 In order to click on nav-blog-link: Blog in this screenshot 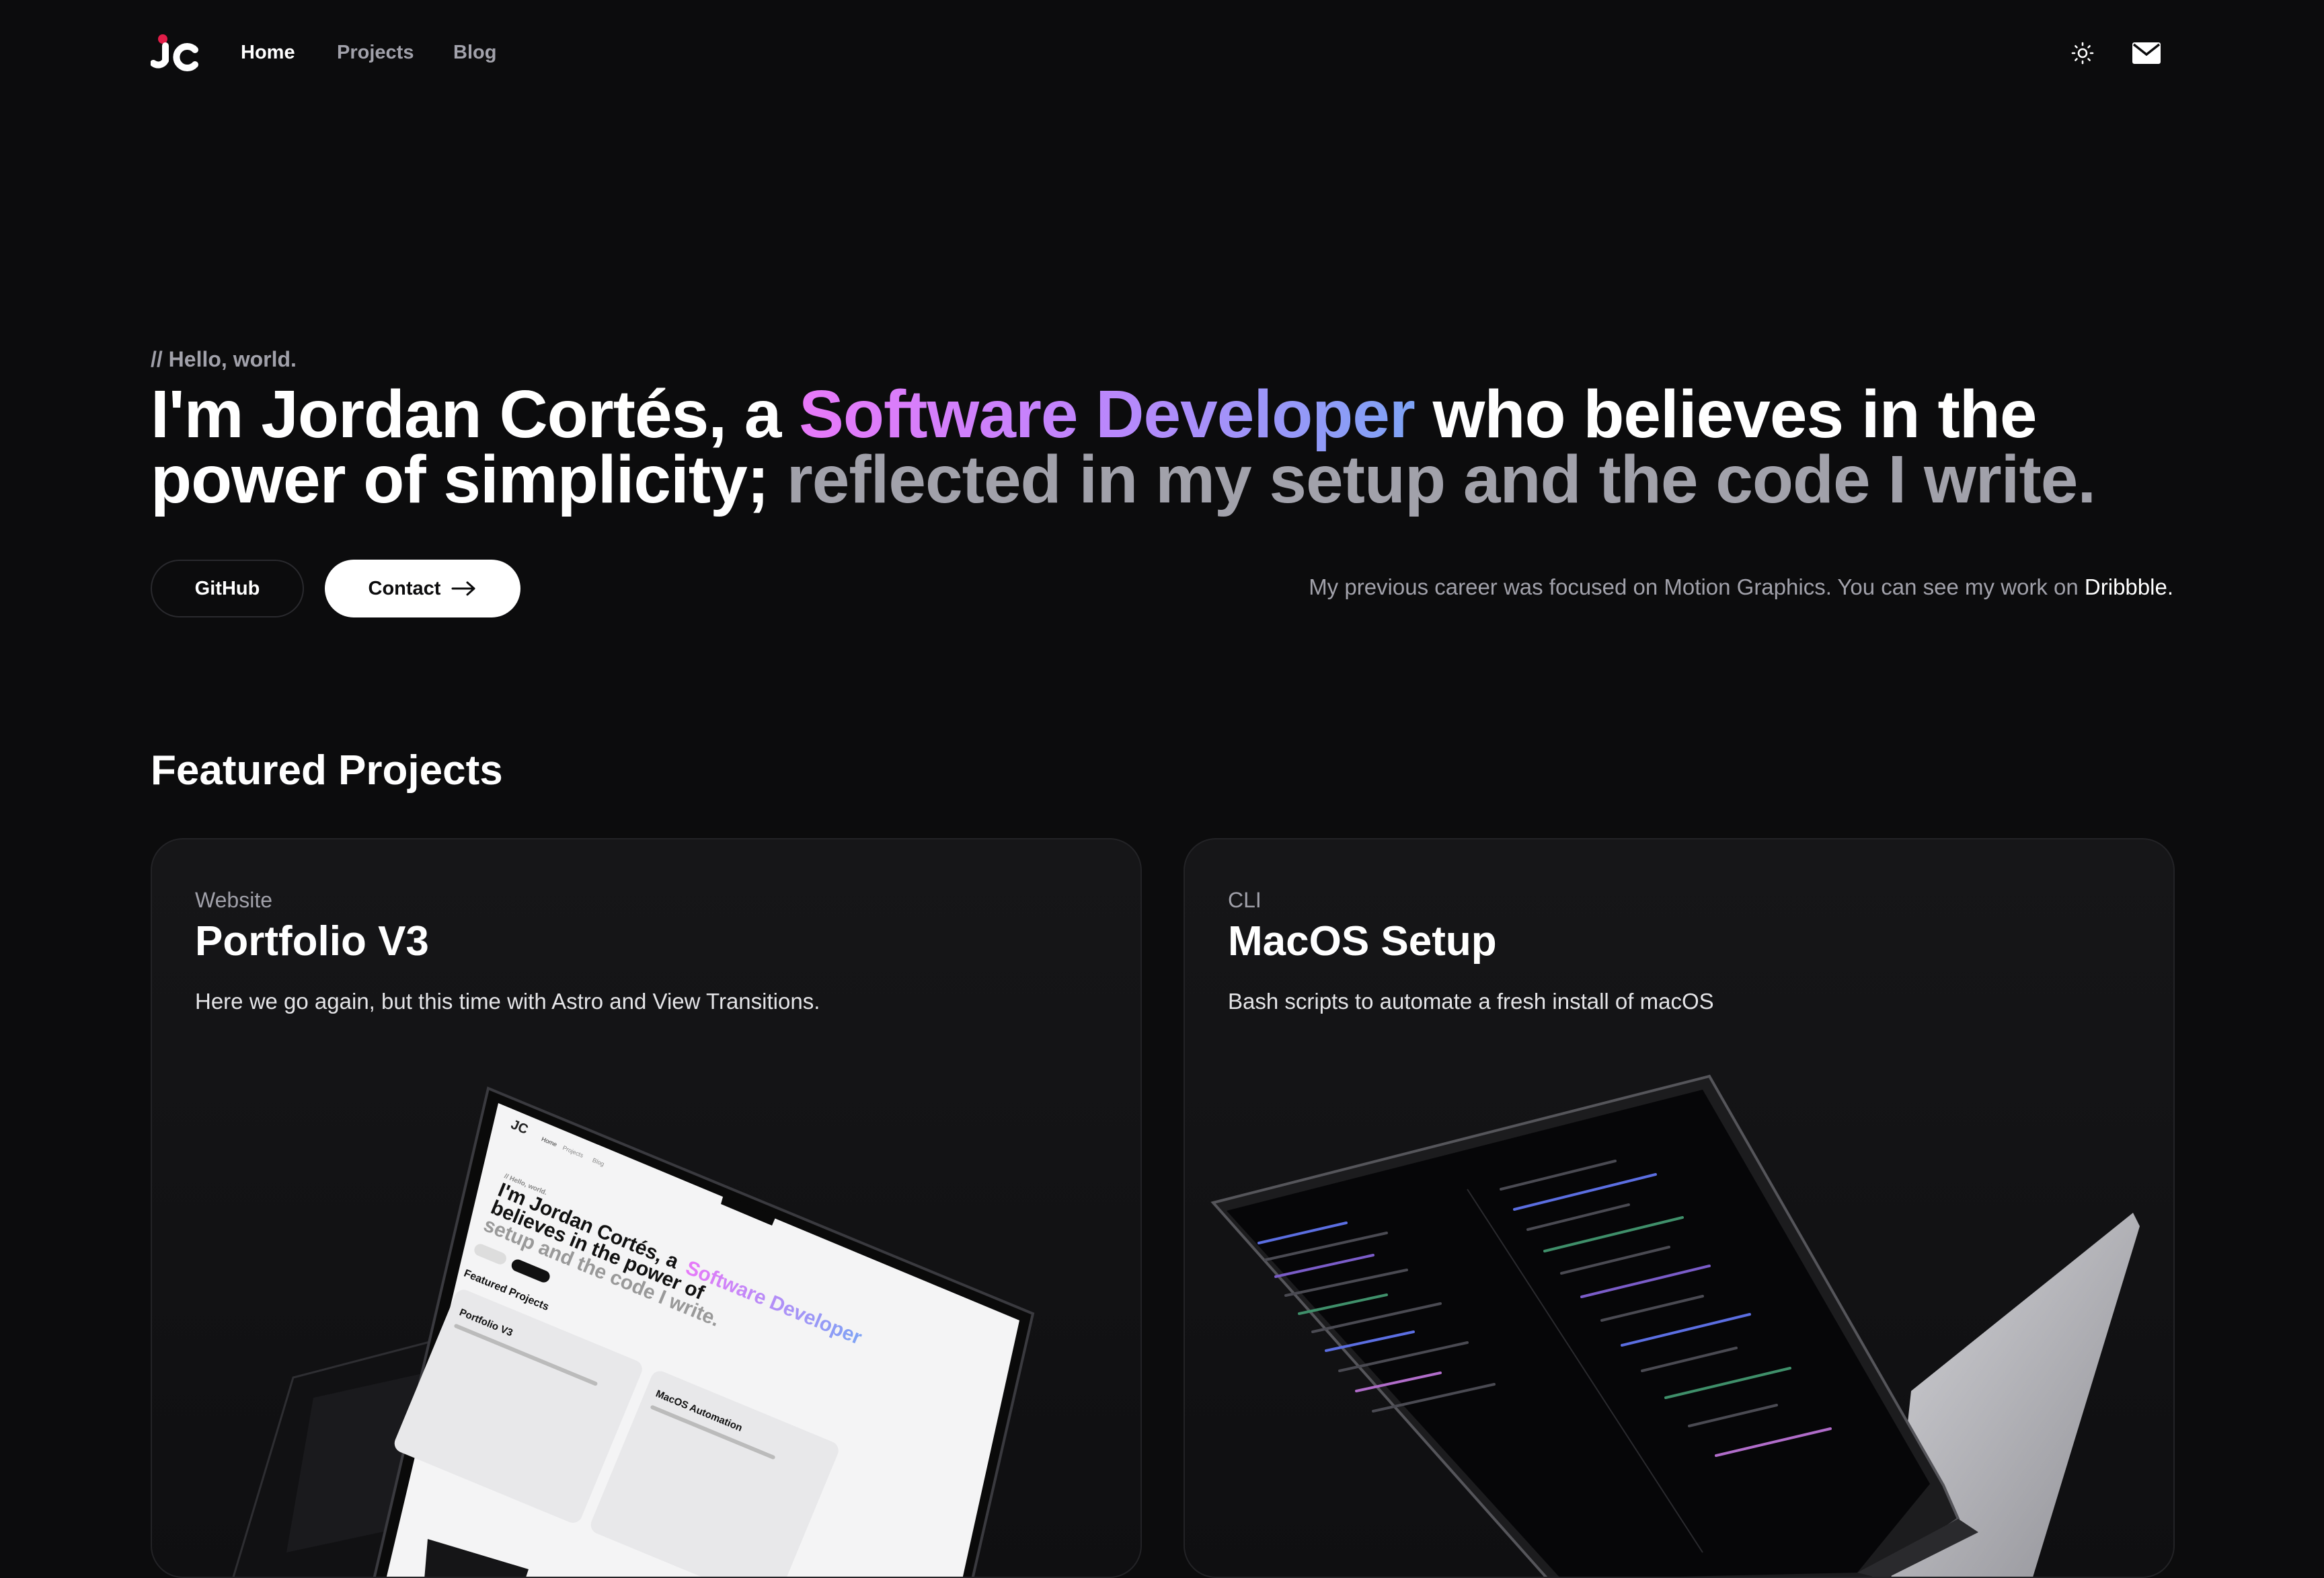, I will do `click(474, 53)`.